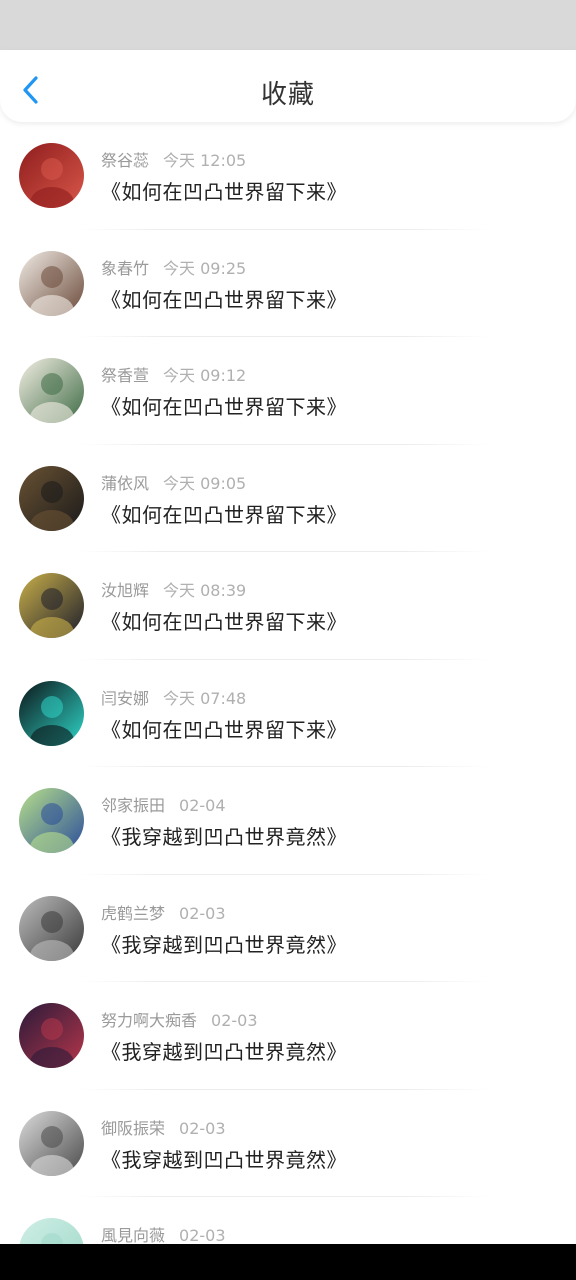  I want to click on item-meta: 象春竹 今天 09:25, so click(174, 266).